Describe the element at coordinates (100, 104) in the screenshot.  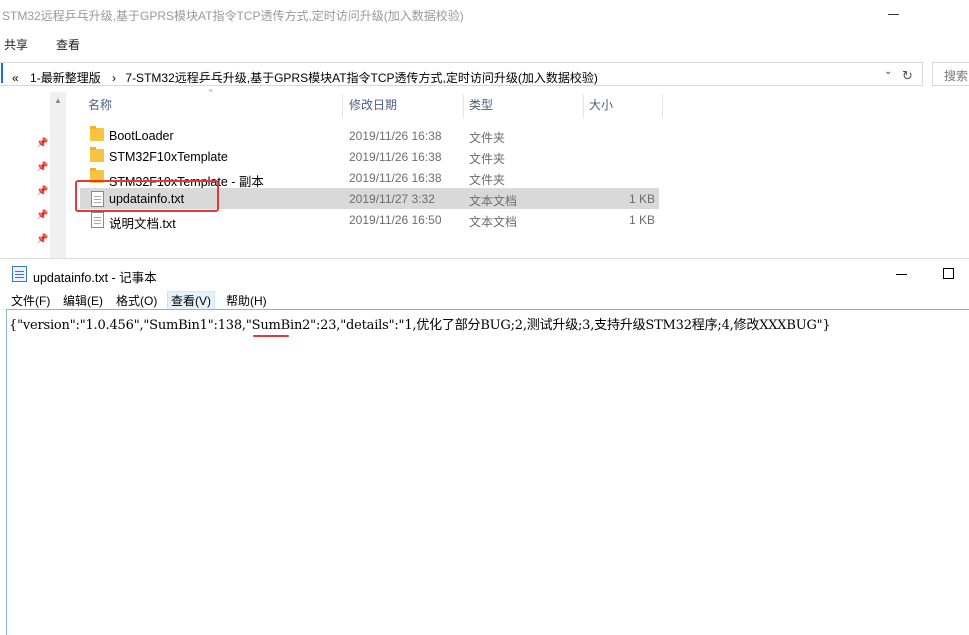
I see `column-header-name: 名称` at that location.